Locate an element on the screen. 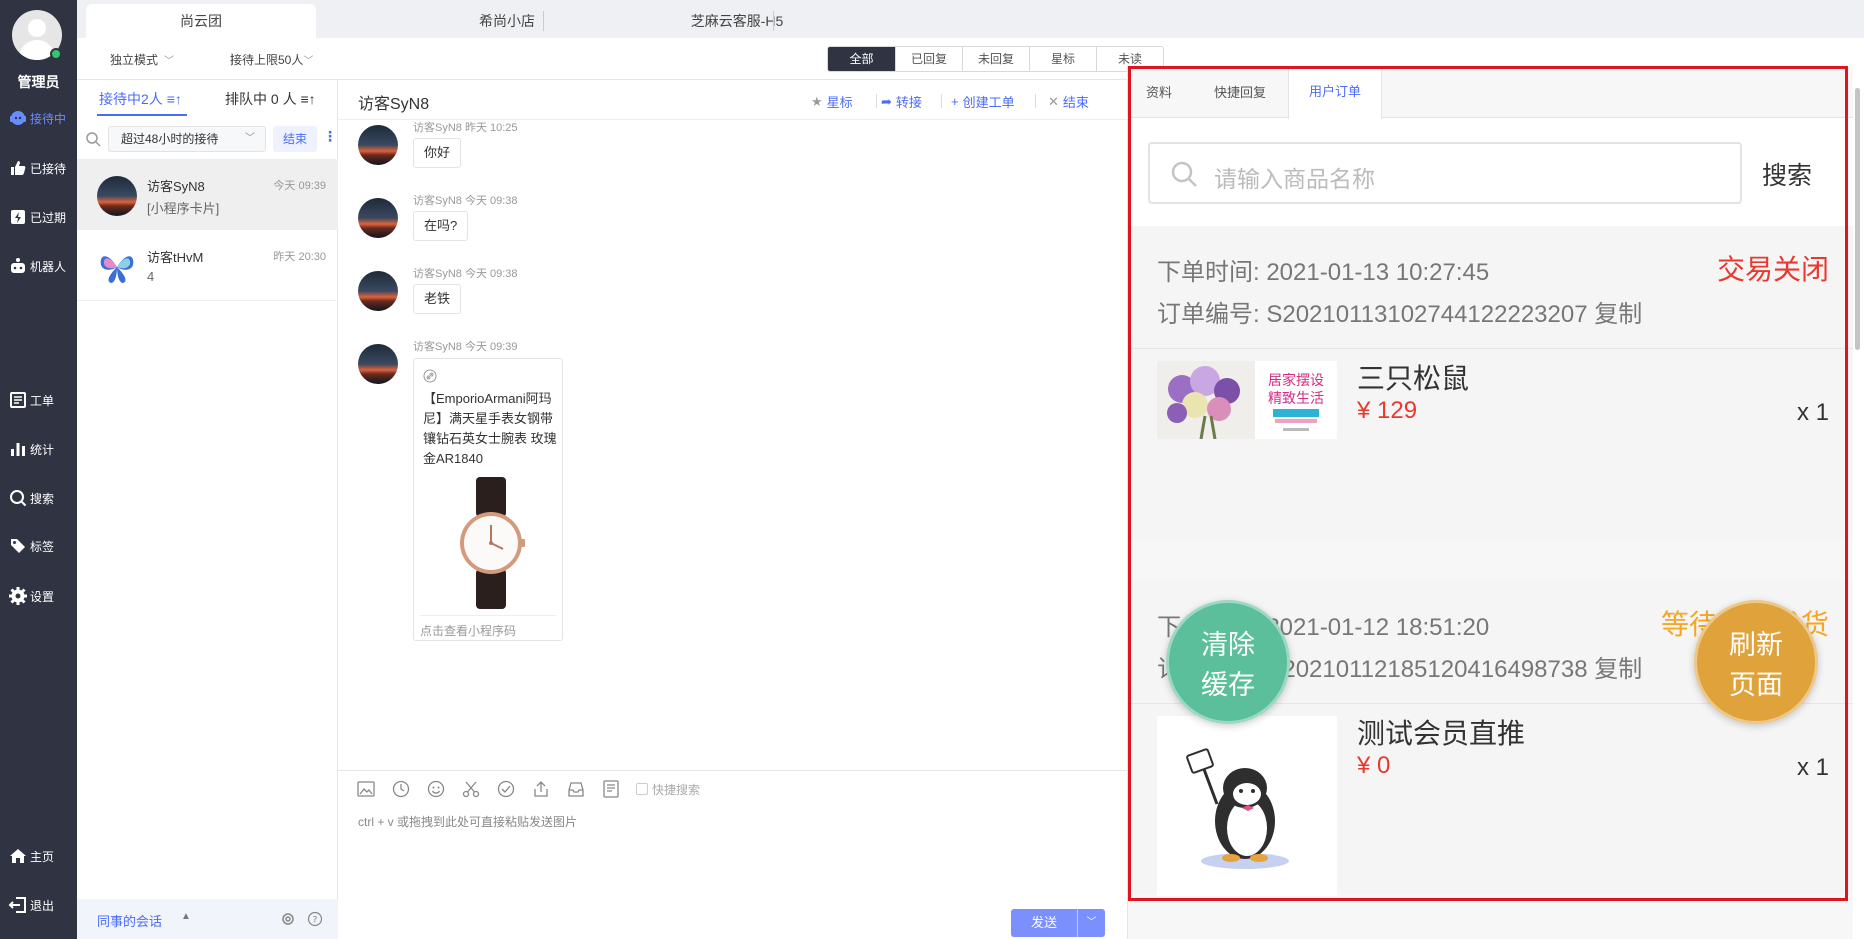 Image resolution: width=1864 pixels, height=939 pixels. thumb-up-icon is located at coordinates (18, 168).